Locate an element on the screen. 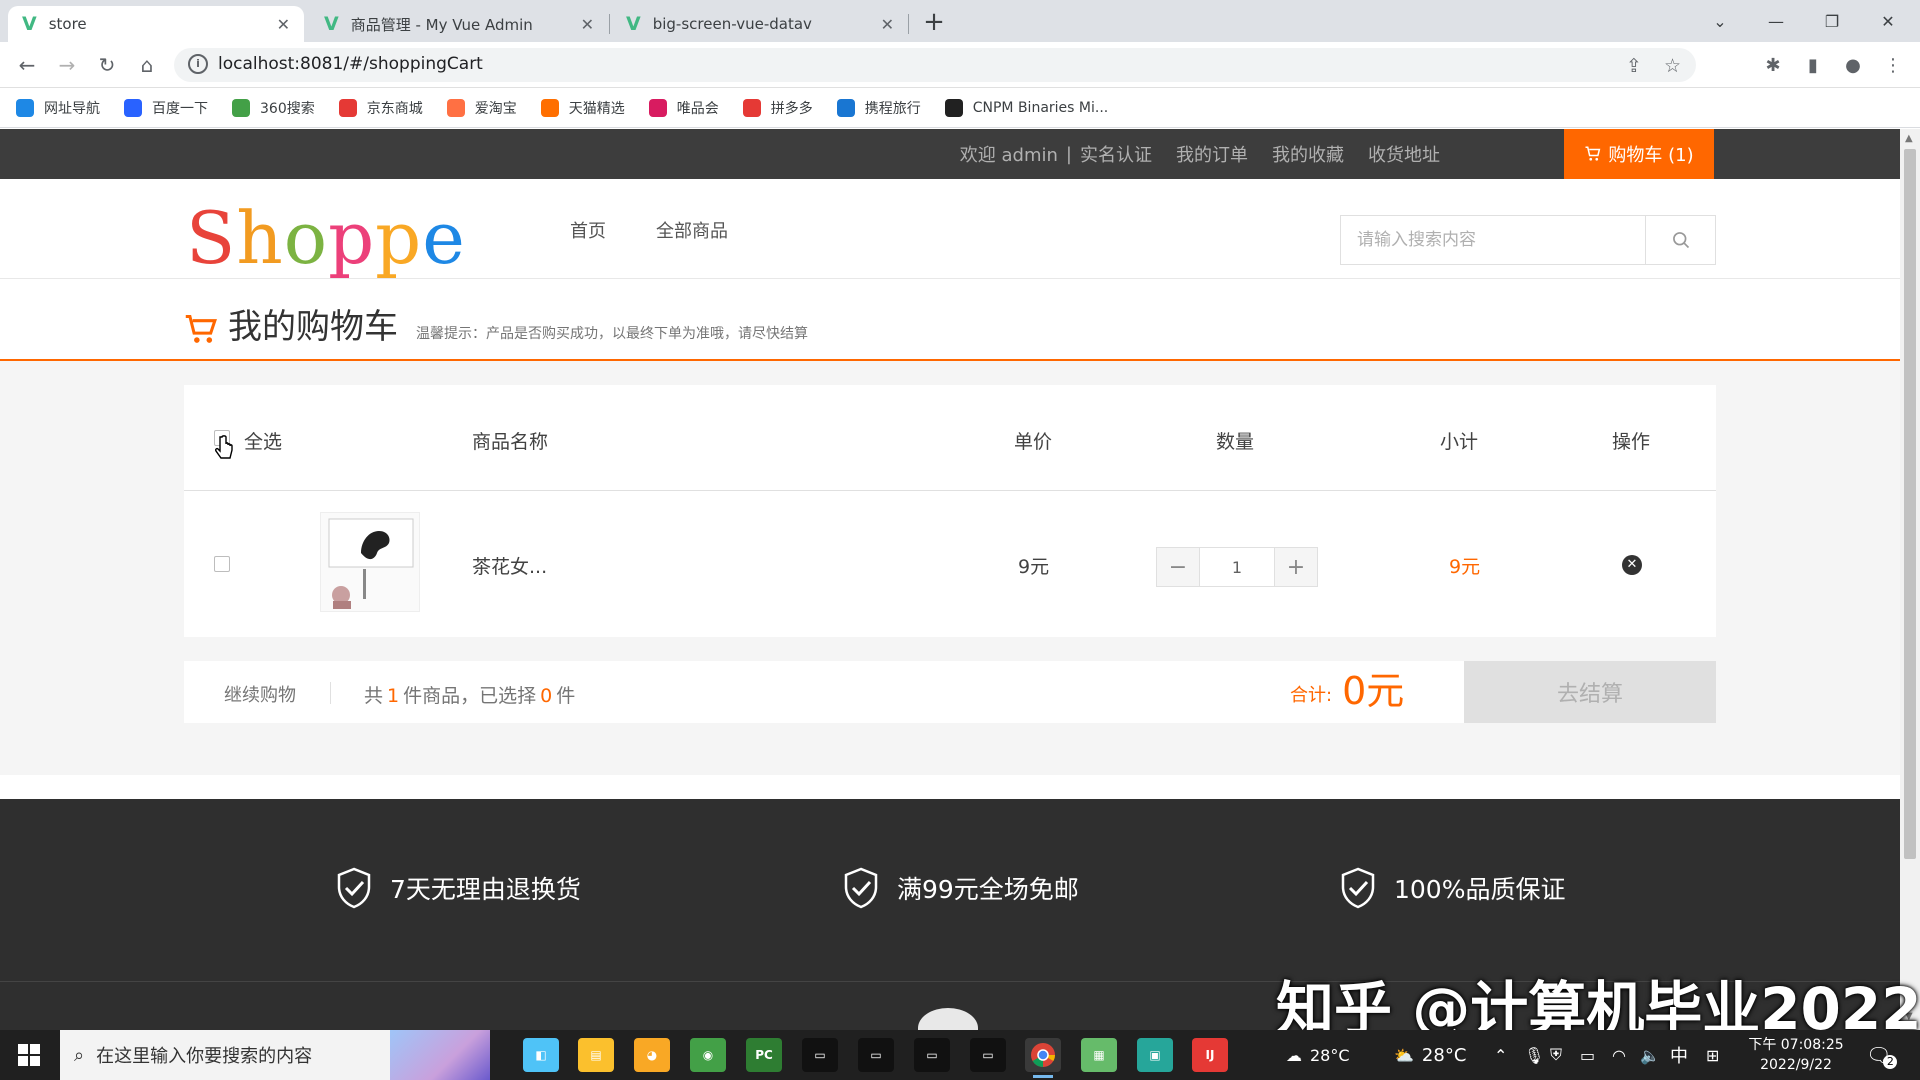 The width and height of the screenshot is (1920, 1080). omnibox: i localhost:8081/#/shoppingCart ☆ ⇪ is located at coordinates (935, 65).